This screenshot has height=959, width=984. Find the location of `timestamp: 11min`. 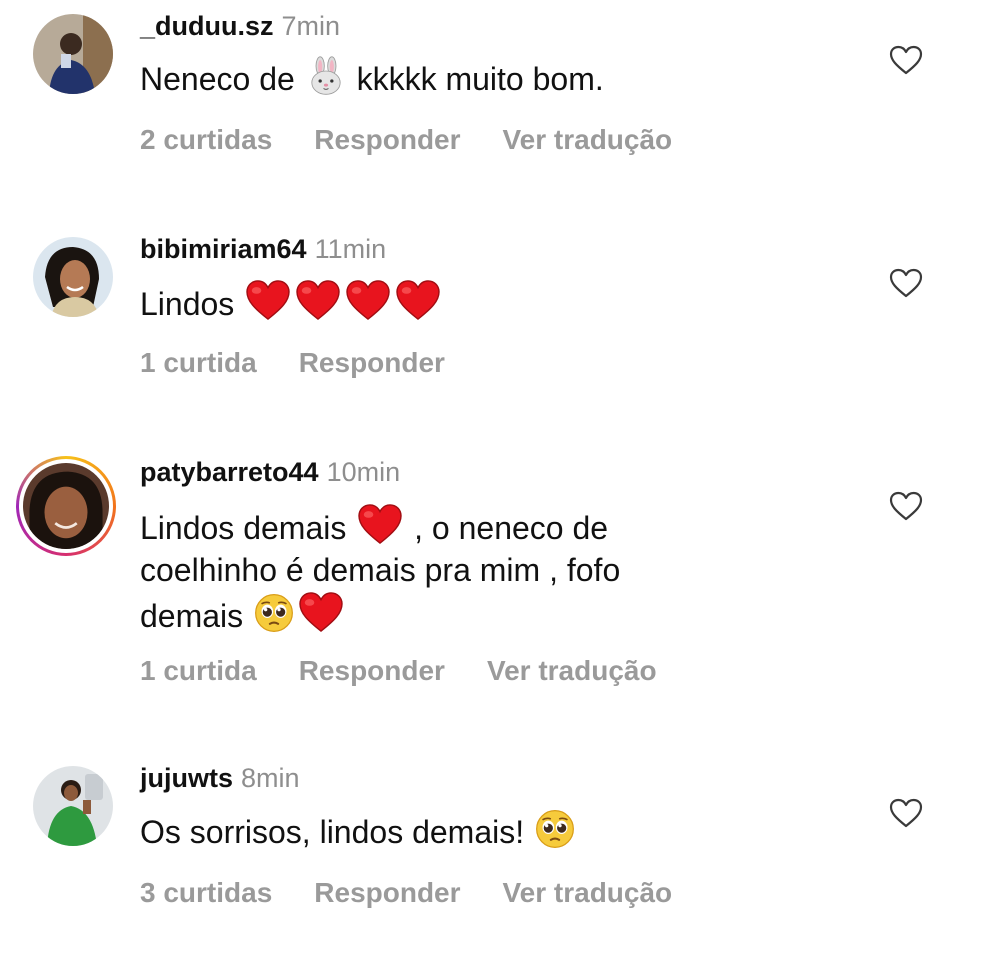

timestamp: 11min is located at coordinates (350, 249).